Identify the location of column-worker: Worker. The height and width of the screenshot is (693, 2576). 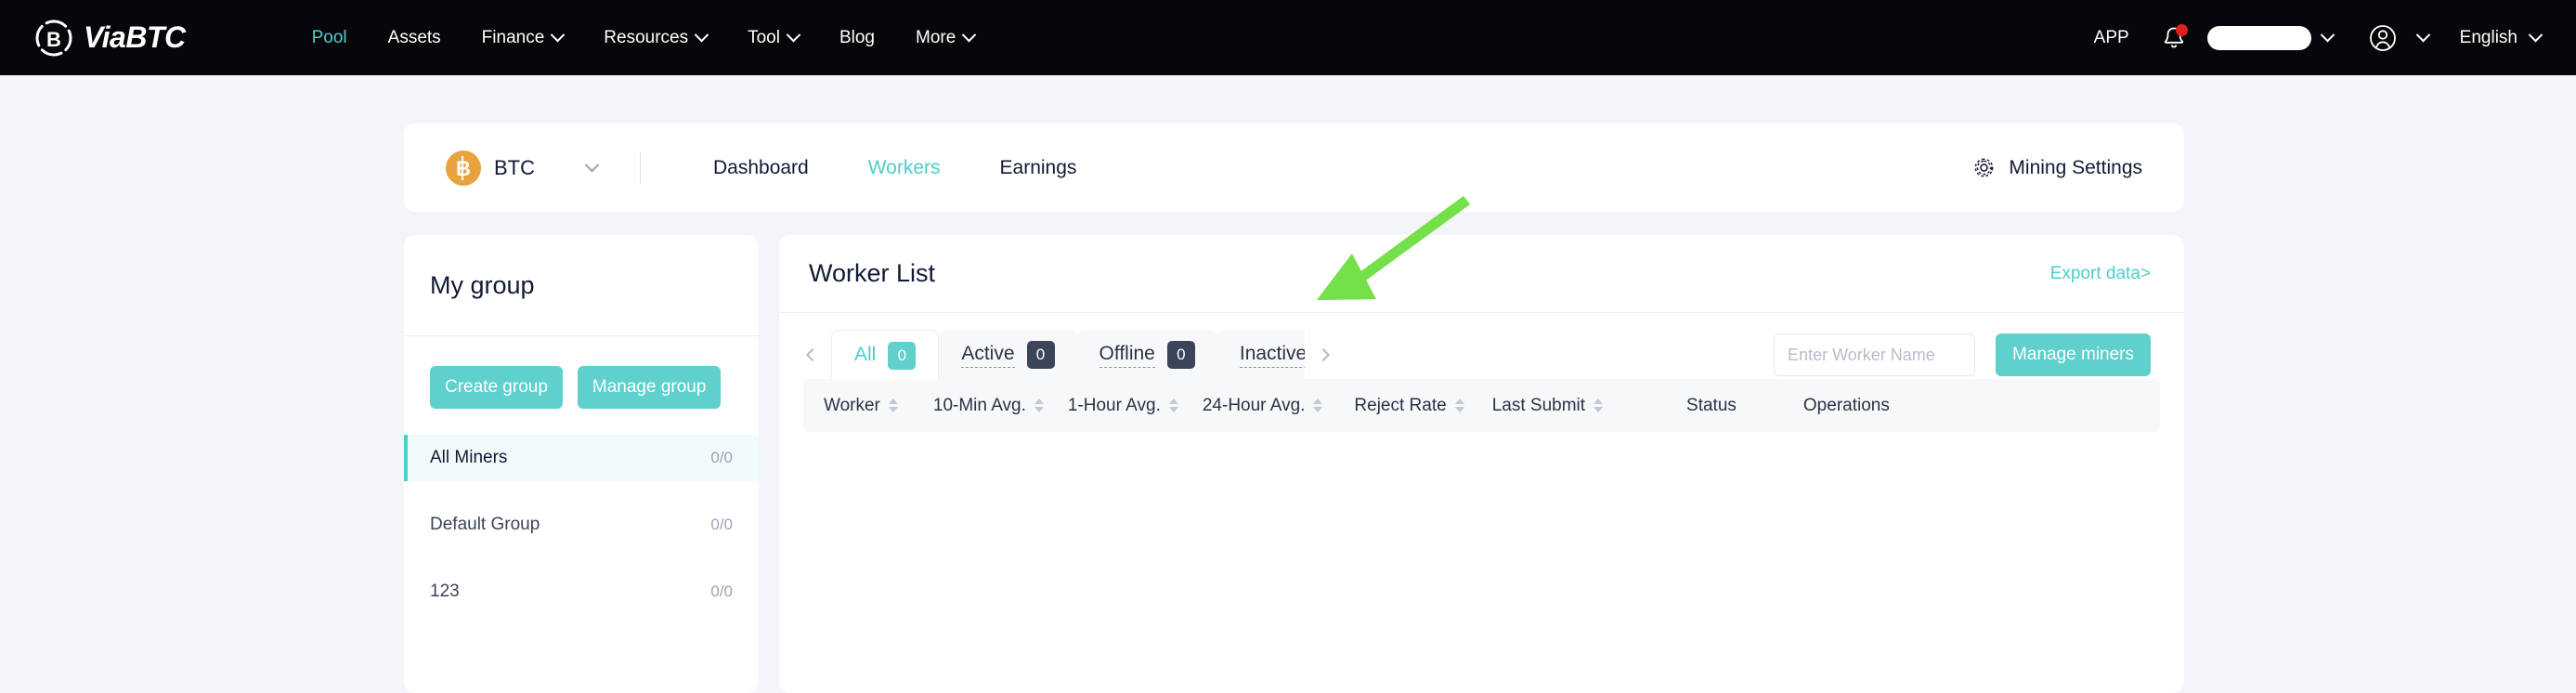
(861, 406).